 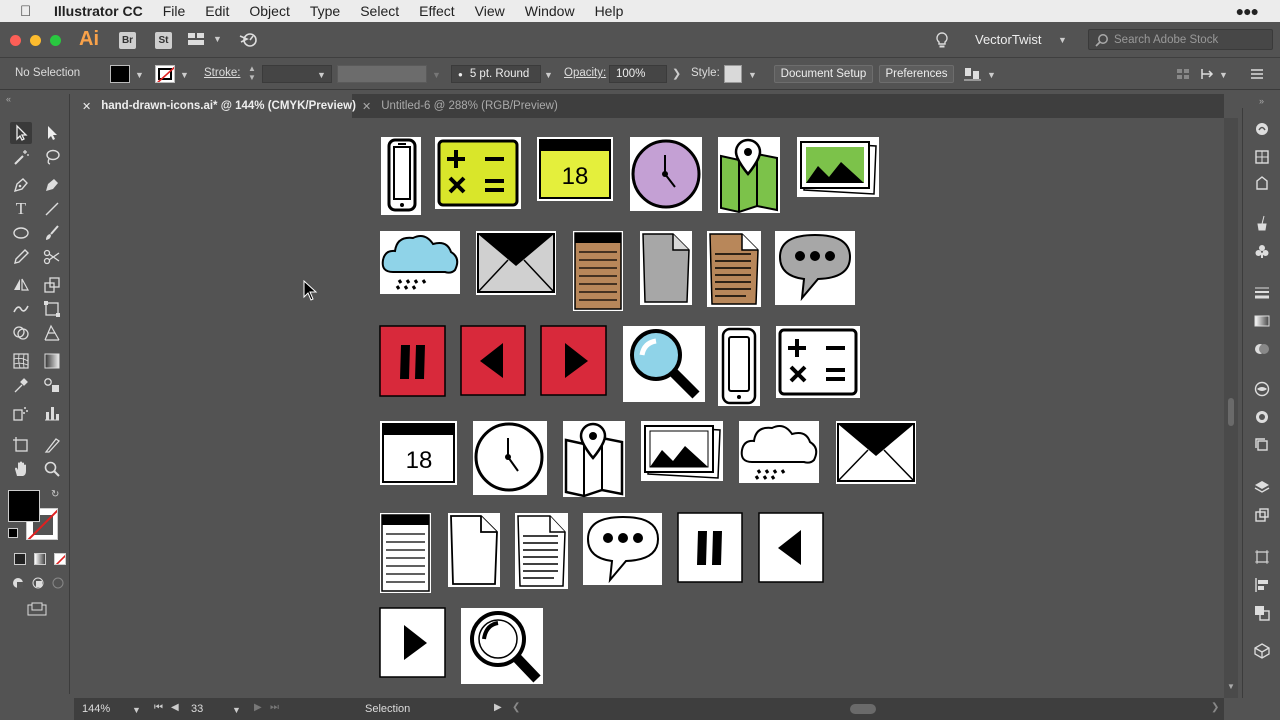 What do you see at coordinates (1262, 417) in the screenshot?
I see `graphic-styles-icon` at bounding box center [1262, 417].